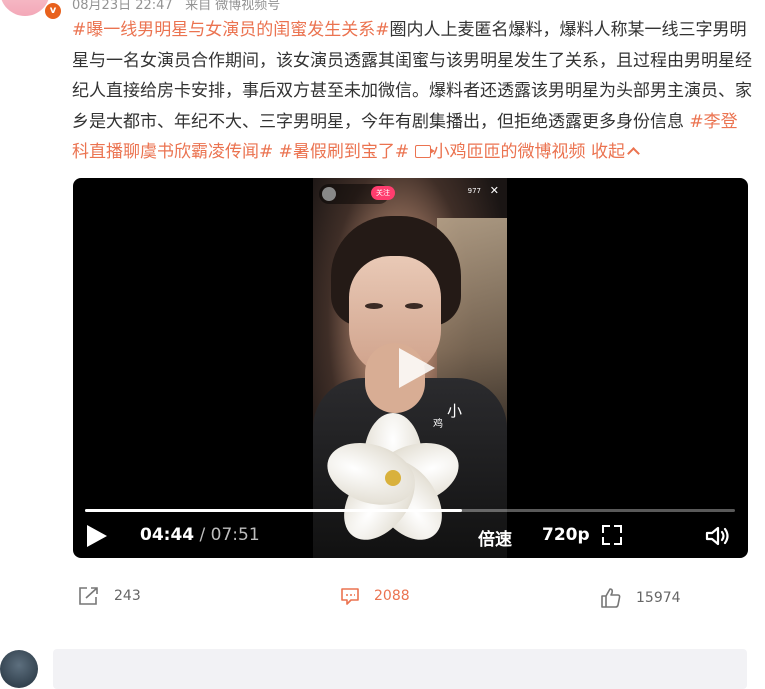 This screenshot has width=765, height=689. I want to click on like-count: 15974, so click(658, 598).